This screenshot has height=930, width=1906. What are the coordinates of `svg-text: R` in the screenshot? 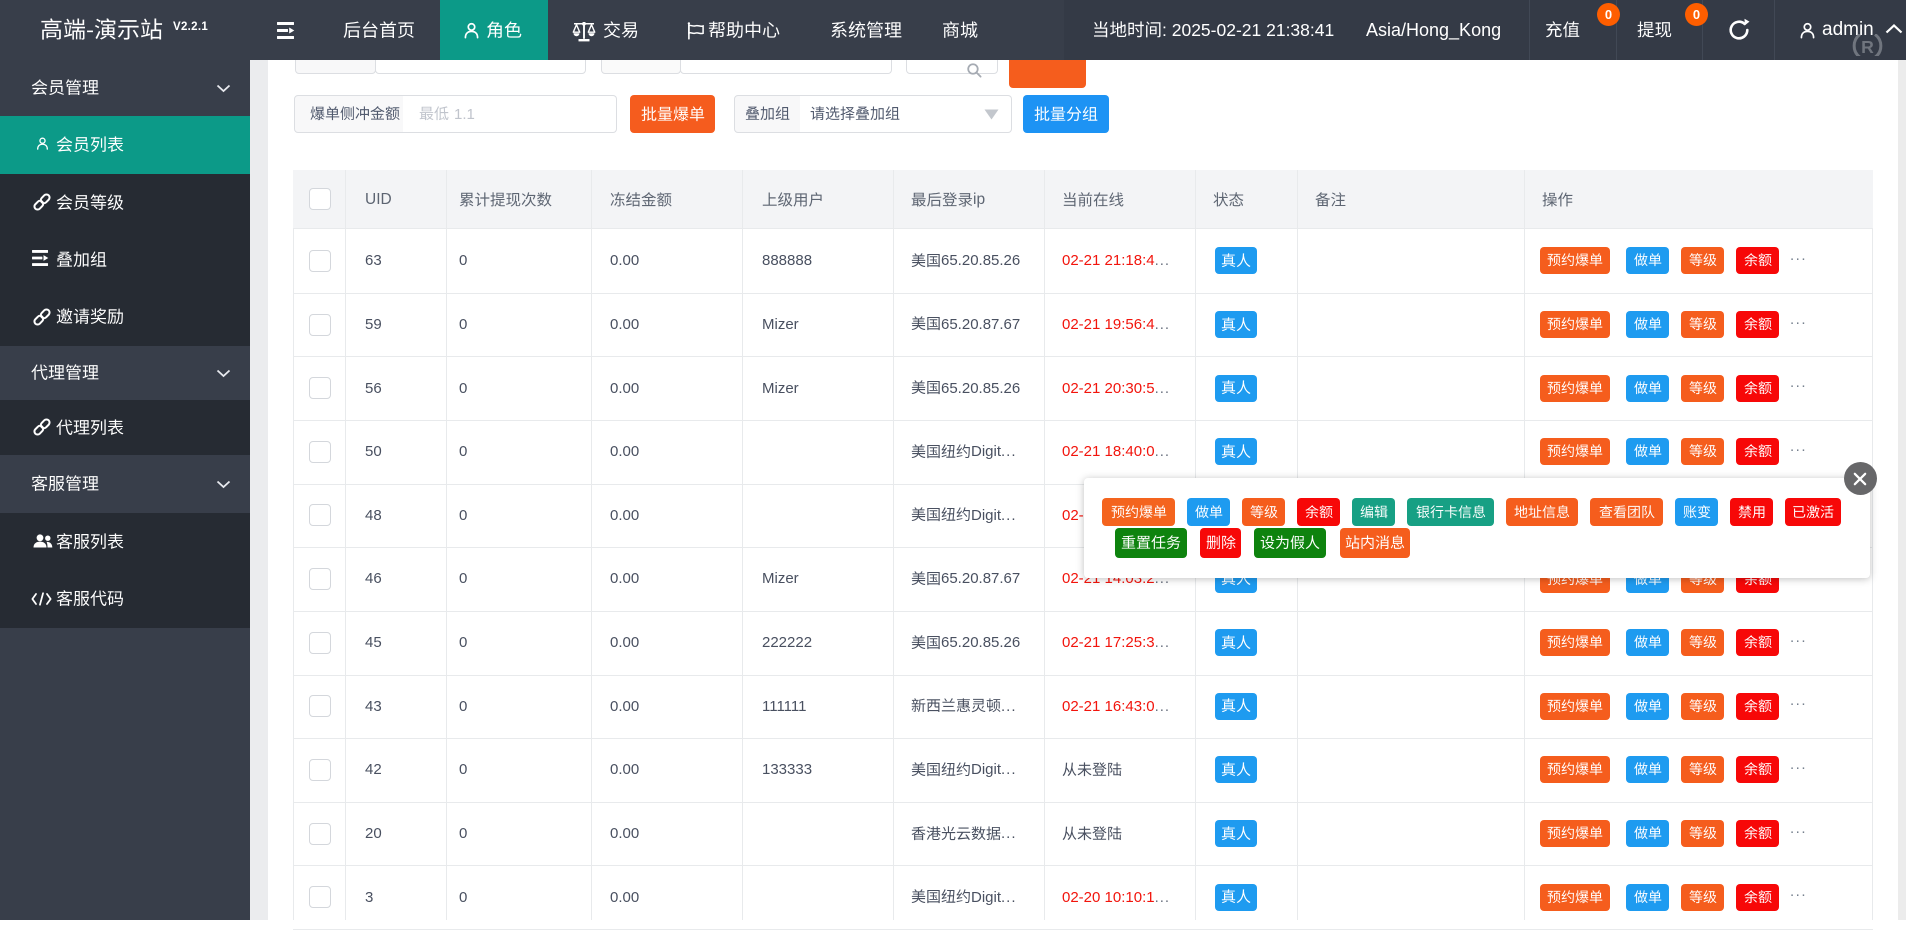 It's located at (1867, 46).